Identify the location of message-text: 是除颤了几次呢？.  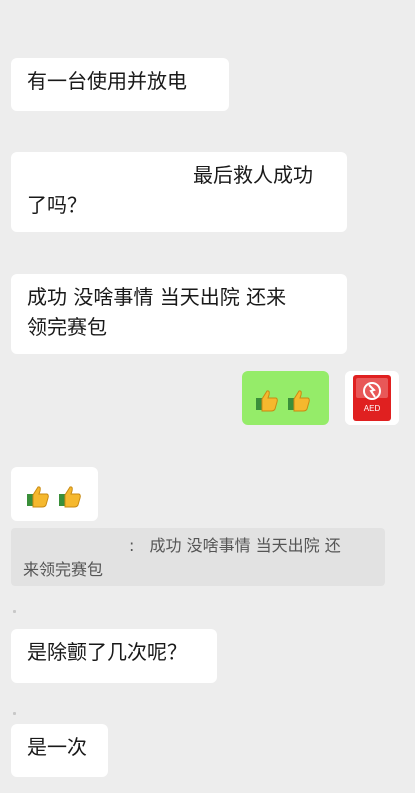
(107, 652).